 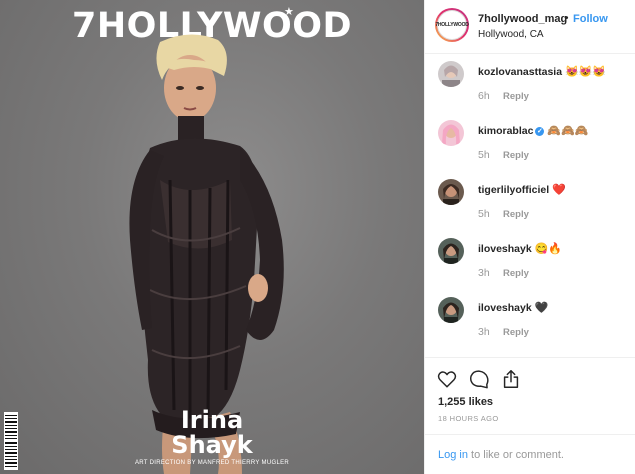 I want to click on login-link: Log in, so click(x=453, y=455).